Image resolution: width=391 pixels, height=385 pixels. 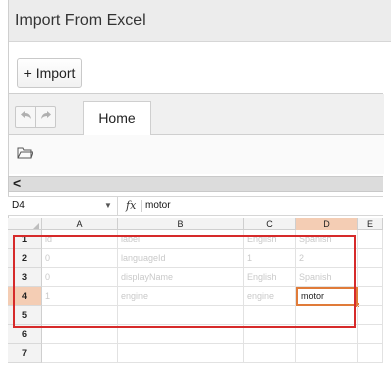 What do you see at coordinates (26, 117) in the screenshot?
I see `undo-icon` at bounding box center [26, 117].